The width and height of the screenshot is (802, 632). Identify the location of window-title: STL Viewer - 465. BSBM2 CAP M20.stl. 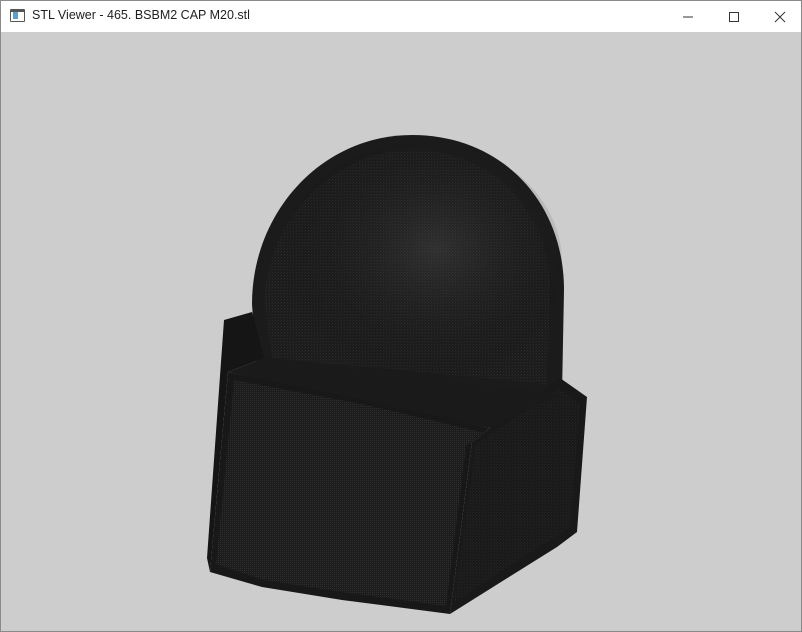
(141, 15).